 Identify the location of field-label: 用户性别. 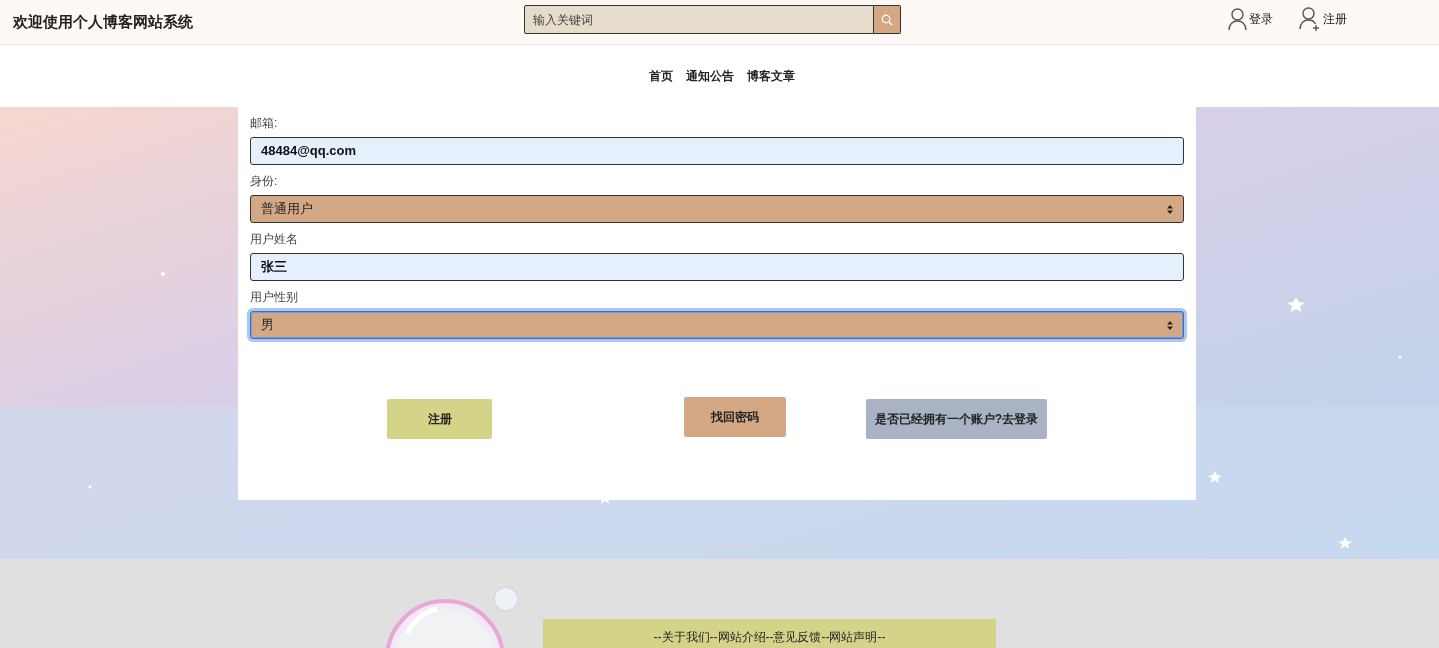
(274, 297).